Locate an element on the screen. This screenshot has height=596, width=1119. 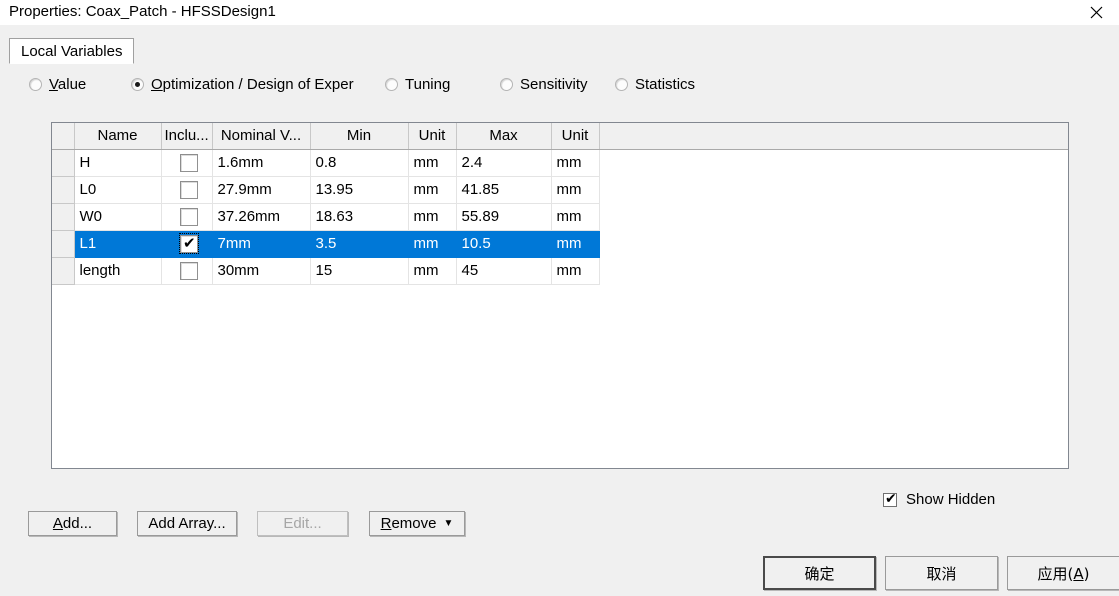
cell-nominal-value: 37.26mm is located at coordinates (261, 217).